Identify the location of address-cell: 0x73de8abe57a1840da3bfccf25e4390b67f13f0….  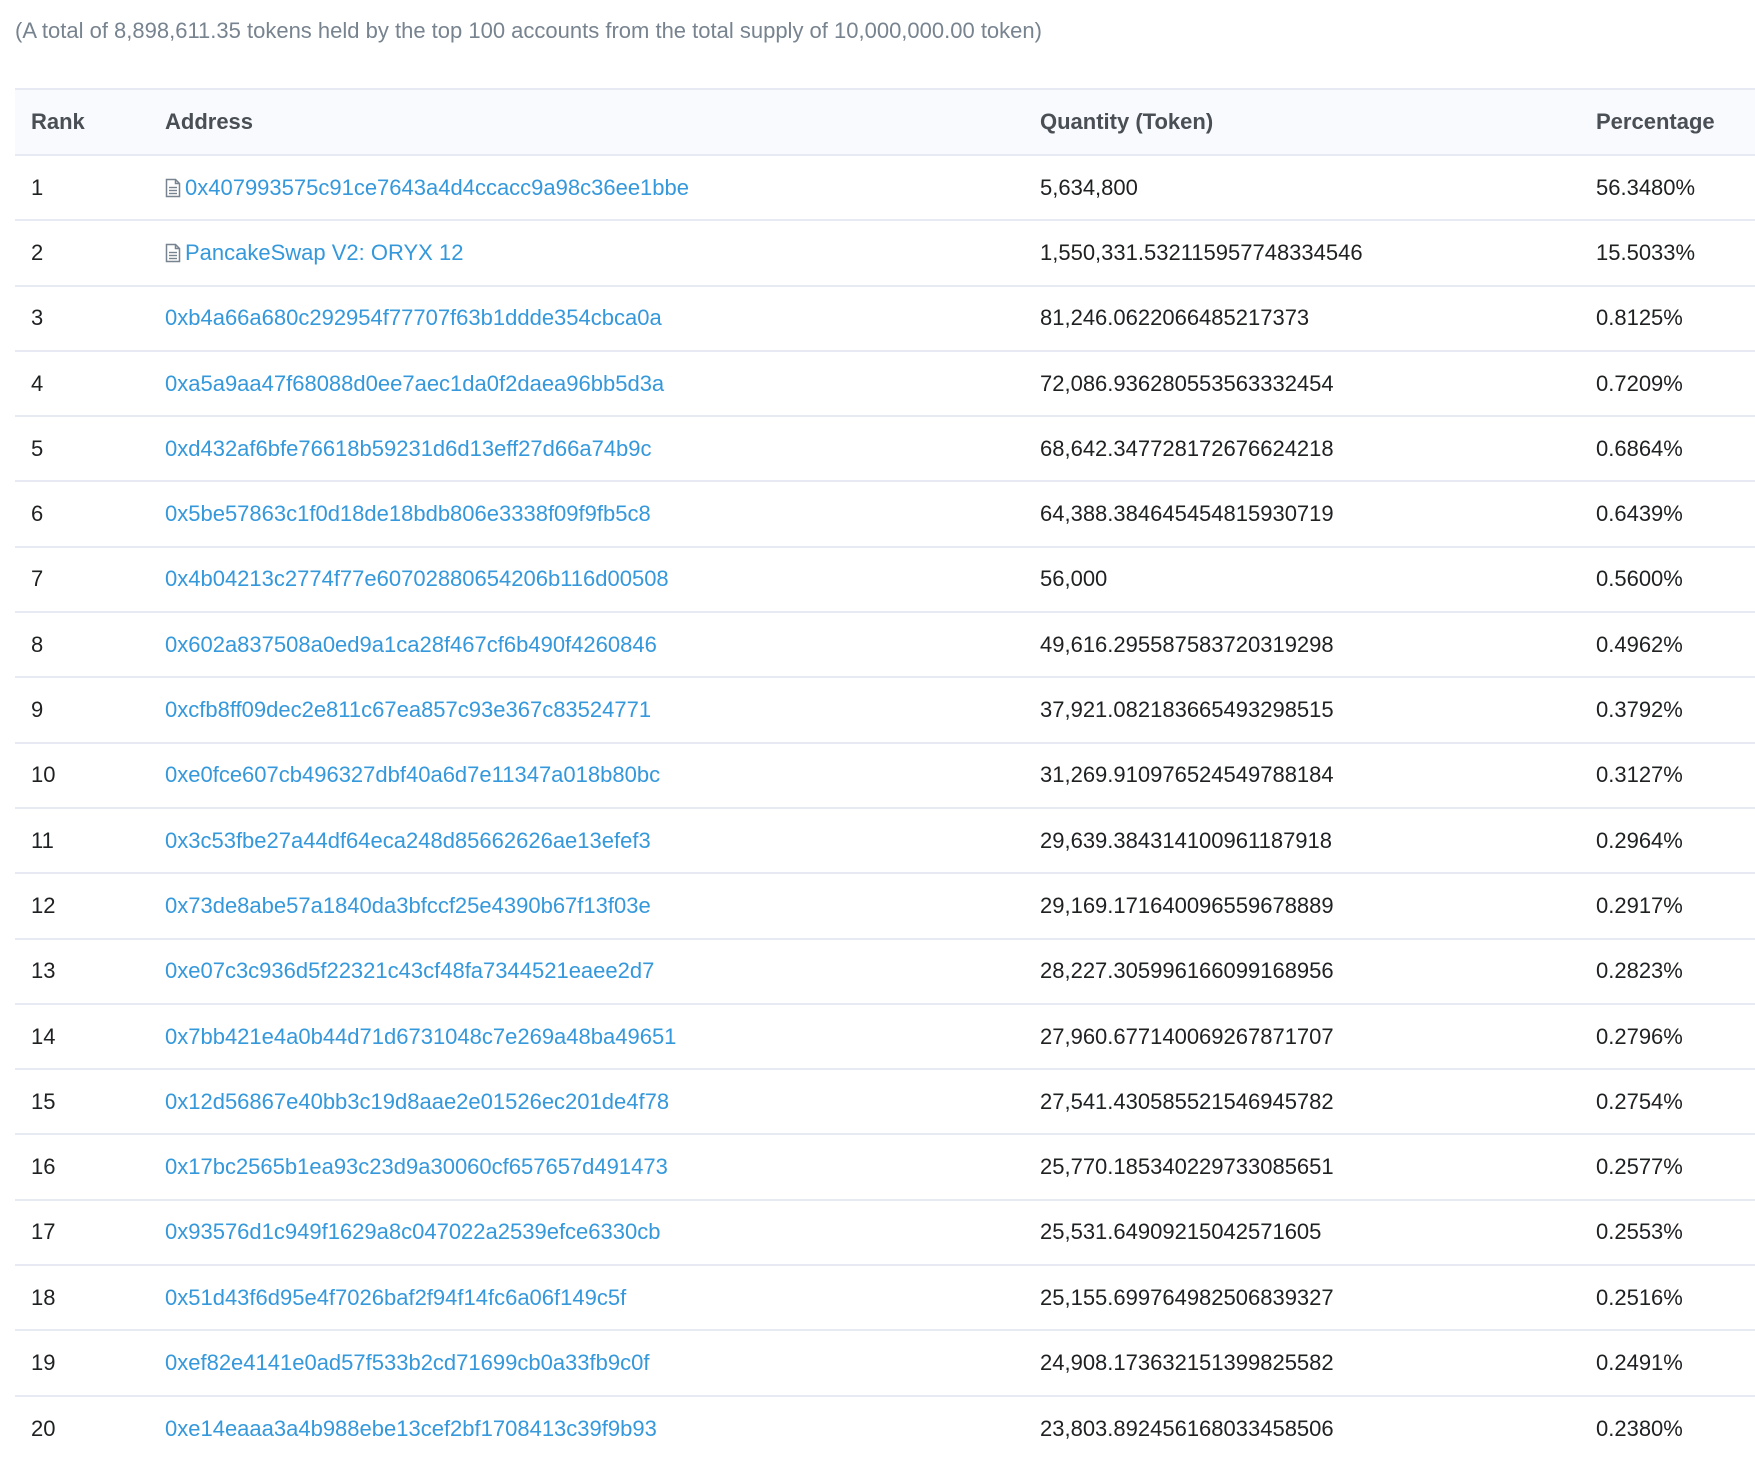
(586, 905).